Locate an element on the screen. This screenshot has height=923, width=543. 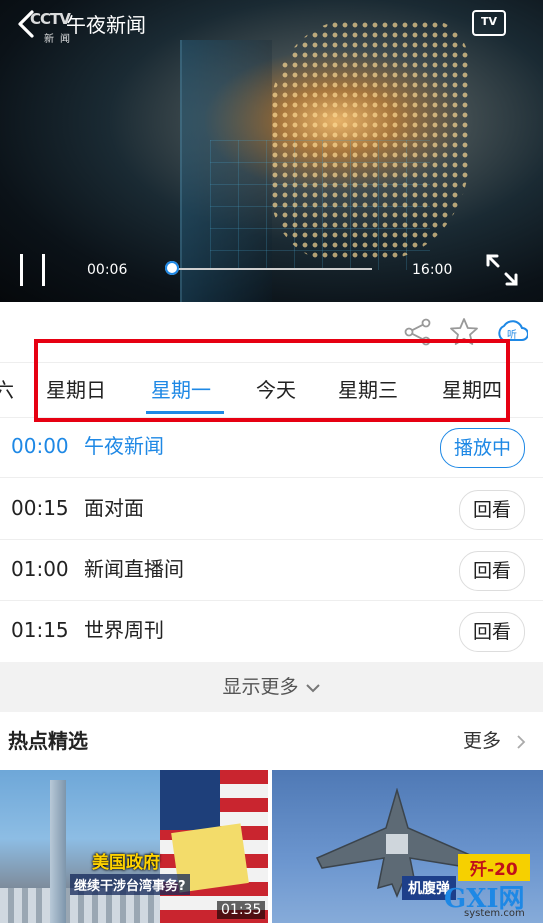
section-title: 热点精选 is located at coordinates (48, 741).